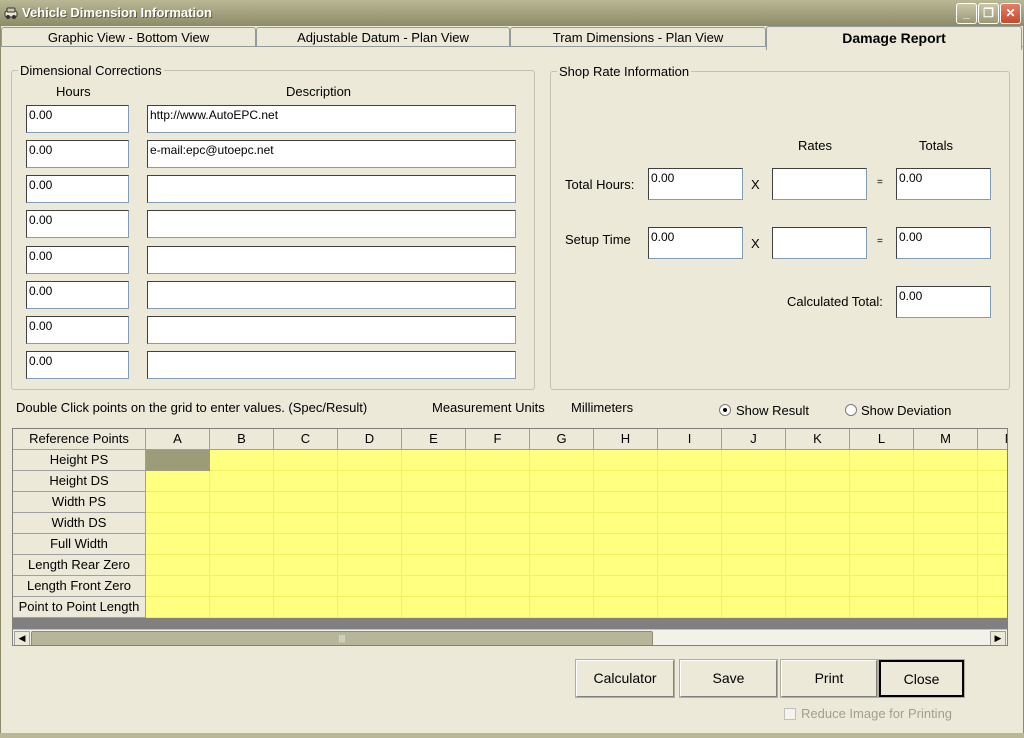 The width and height of the screenshot is (1024, 738). Describe the element at coordinates (790, 714) in the screenshot. I see `reduce-image-checkbox` at that location.